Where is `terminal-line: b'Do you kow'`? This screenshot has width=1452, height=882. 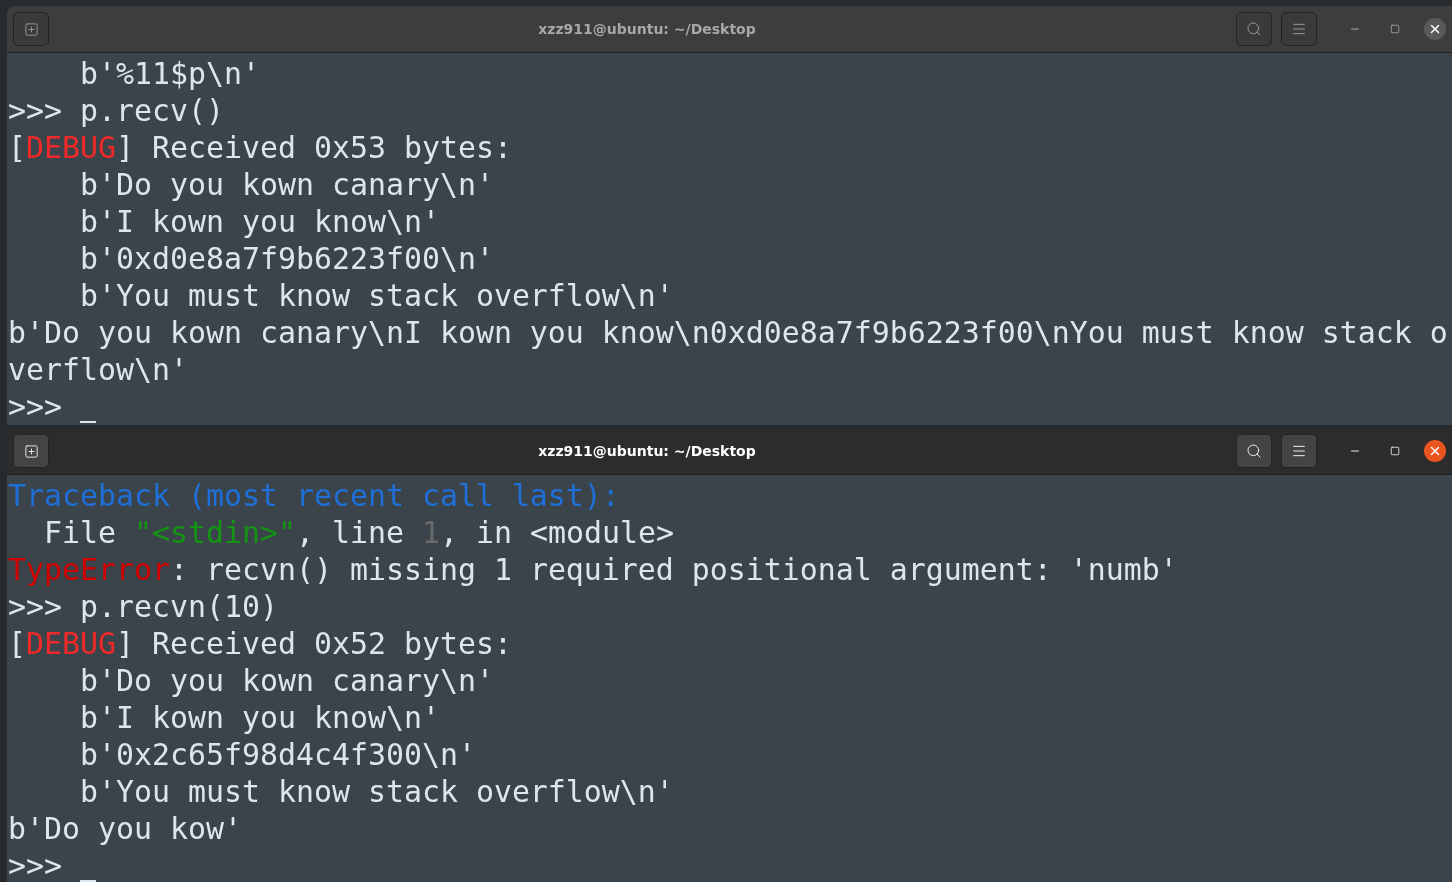
terminal-line: b'Do you kow' is located at coordinates (125, 828).